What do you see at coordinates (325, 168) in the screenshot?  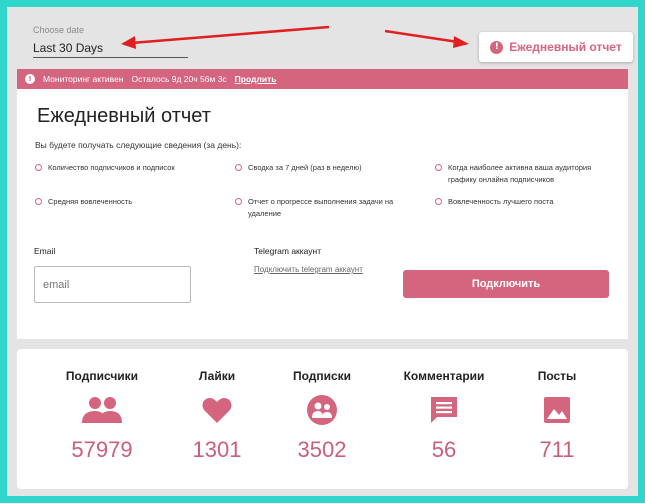 I see `feature-item: Сводка за 7 дней (раз в неделю)` at bounding box center [325, 168].